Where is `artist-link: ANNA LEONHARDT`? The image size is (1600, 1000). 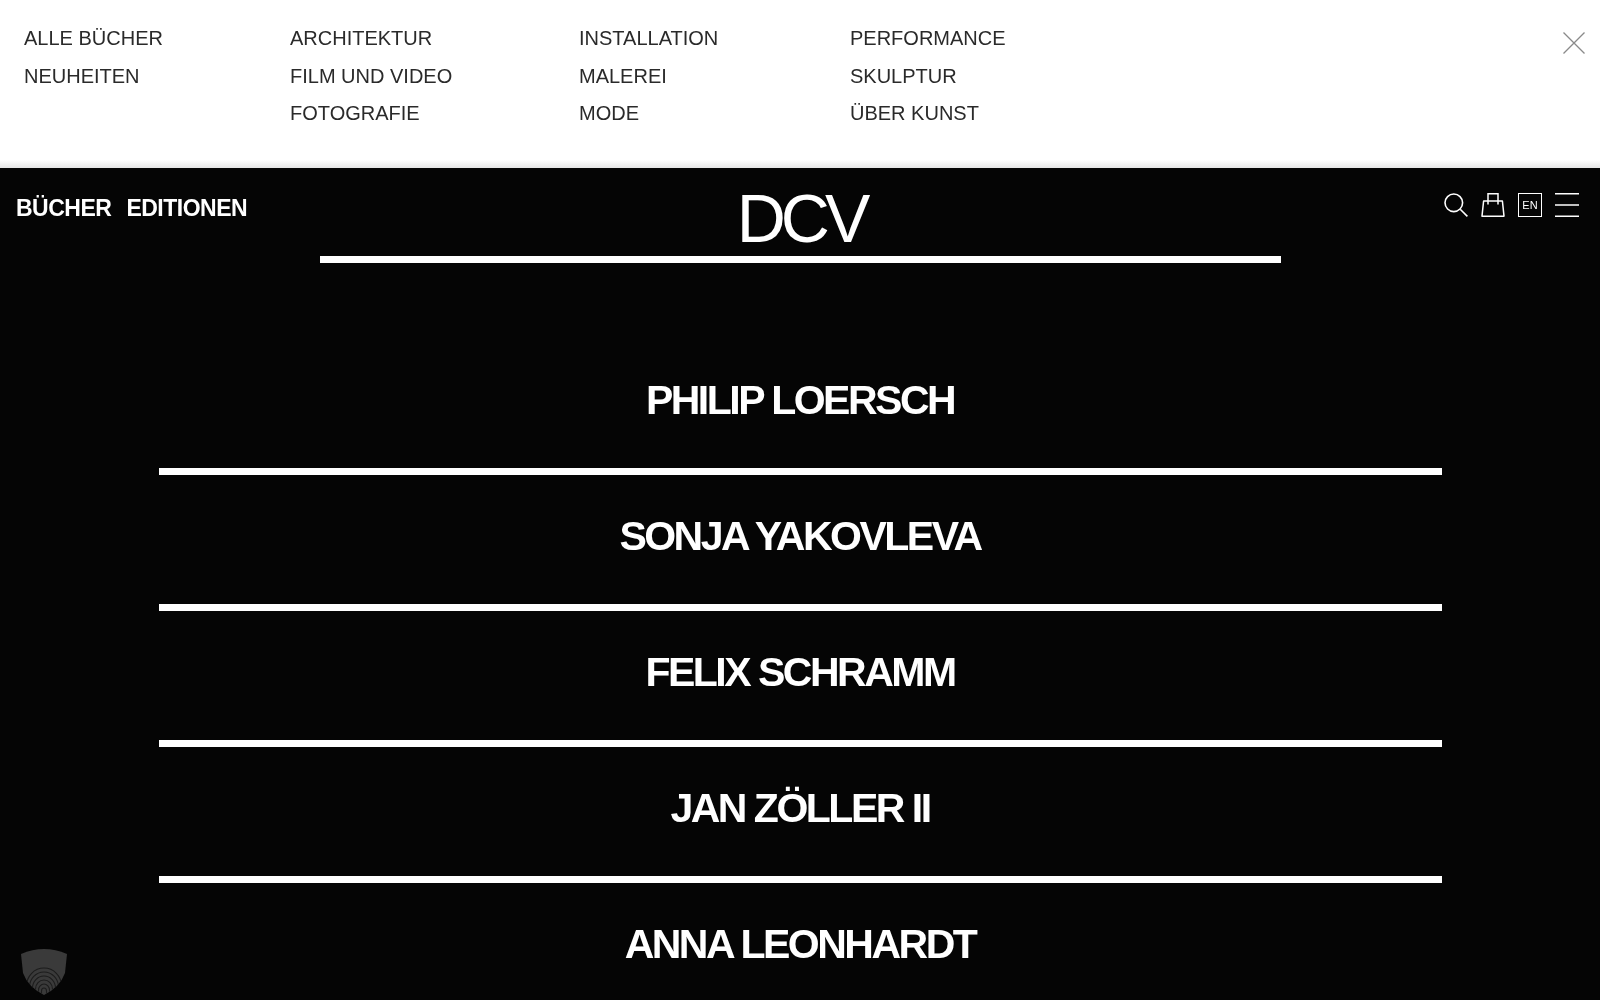
artist-link: ANNA LEONHARDT is located at coordinates (800, 944).